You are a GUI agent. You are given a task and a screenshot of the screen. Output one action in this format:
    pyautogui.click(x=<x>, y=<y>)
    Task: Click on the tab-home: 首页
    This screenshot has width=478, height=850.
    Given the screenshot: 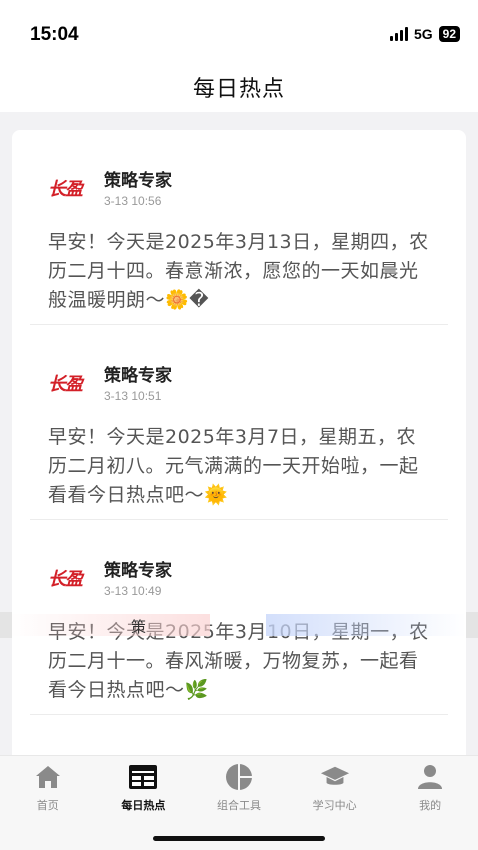 What is the action you would take?
    pyautogui.click(x=48, y=787)
    